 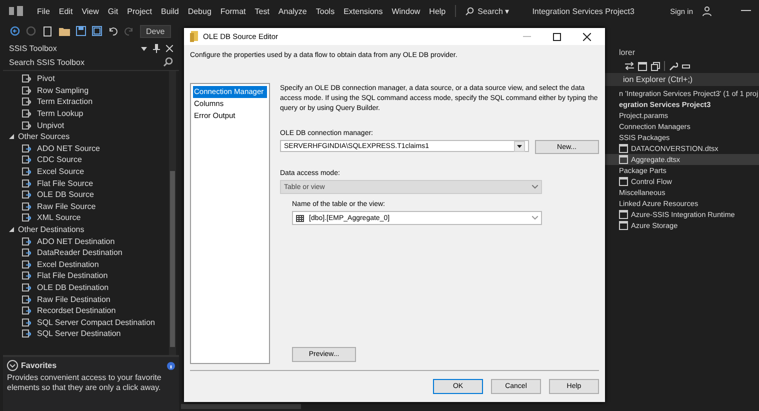 I want to click on toolbox-item: Raw File Source, so click(x=66, y=206).